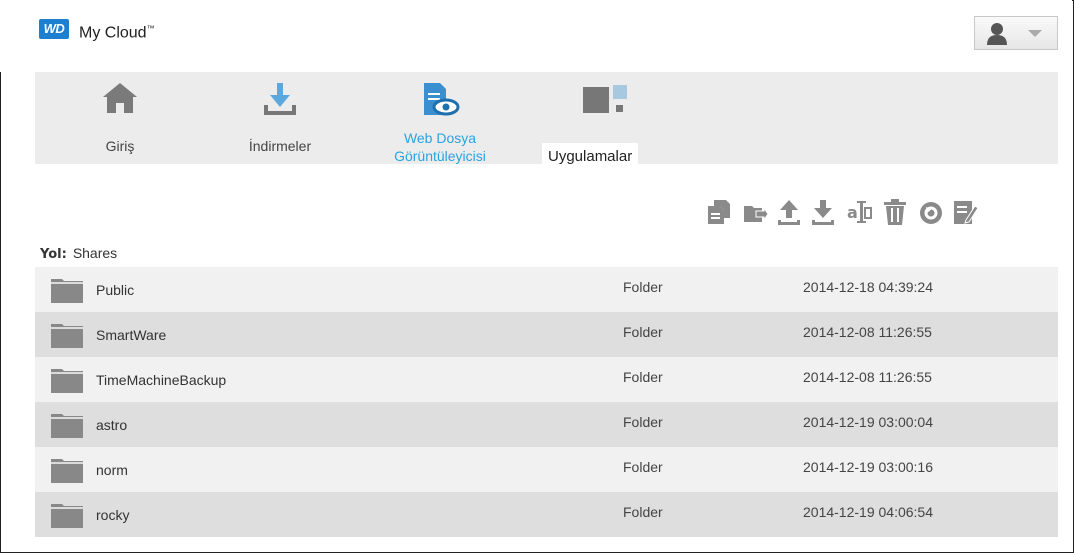 The height and width of the screenshot is (553, 1074). I want to click on nav-item-web-file-viewer: Web Dosya Görüntüleyicisi, so click(440, 118).